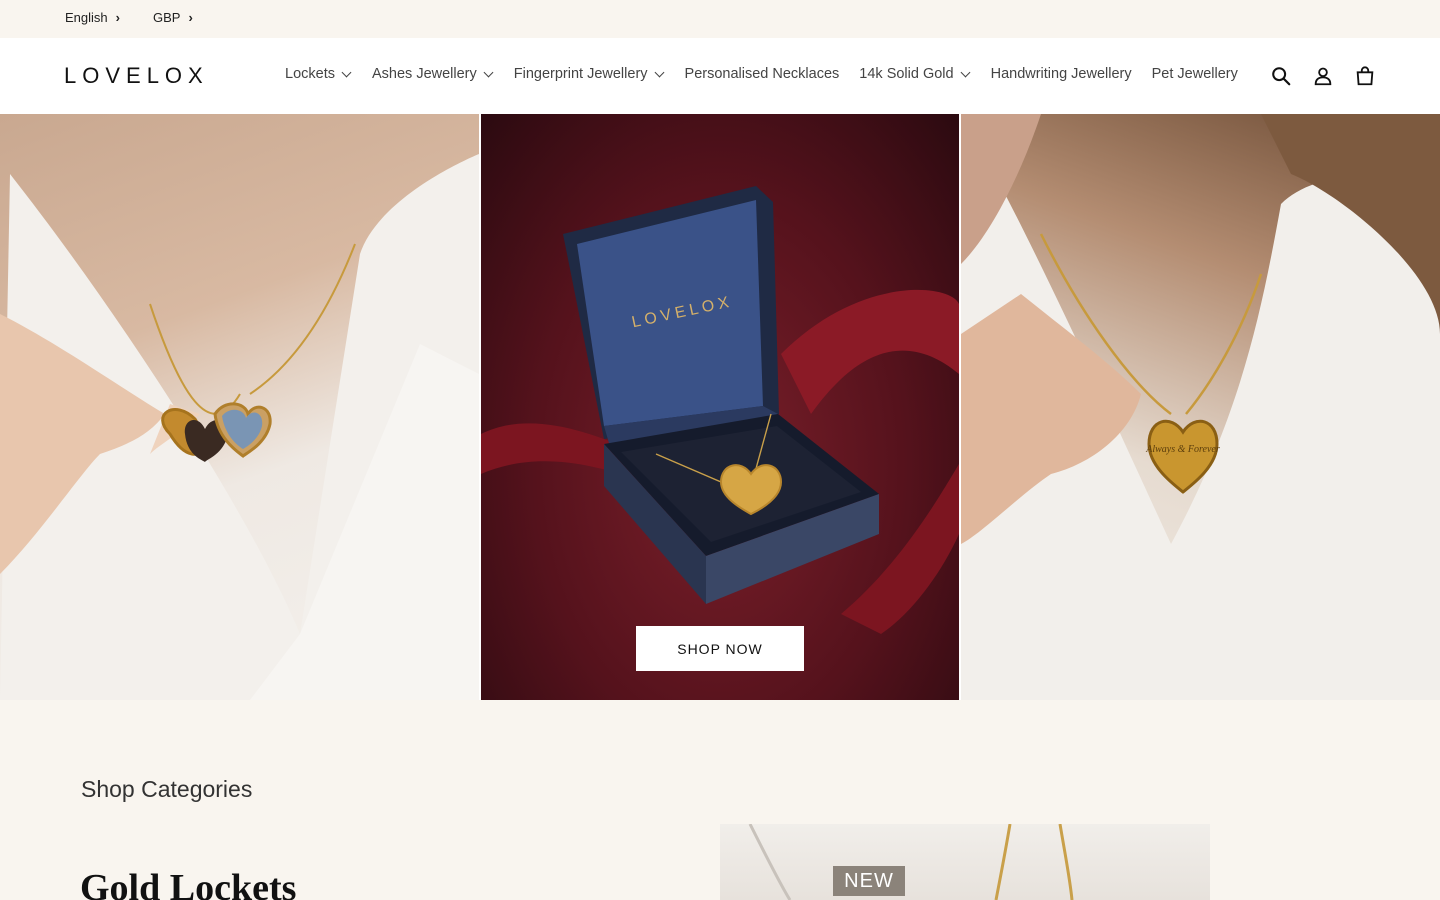 Image resolution: width=1440 pixels, height=900 pixels. What do you see at coordinates (720, 19) in the screenshot?
I see `utility-bar: English › GBP ›` at bounding box center [720, 19].